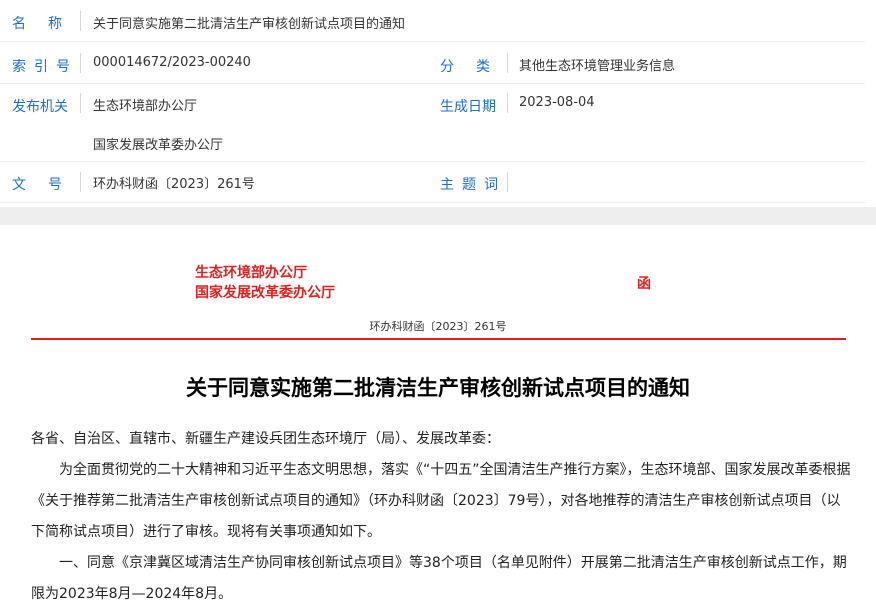  What do you see at coordinates (249, 24) in the screenshot?
I see `name-value: 关于同意实施第二批清洁生产审核创新试点项目的通知` at bounding box center [249, 24].